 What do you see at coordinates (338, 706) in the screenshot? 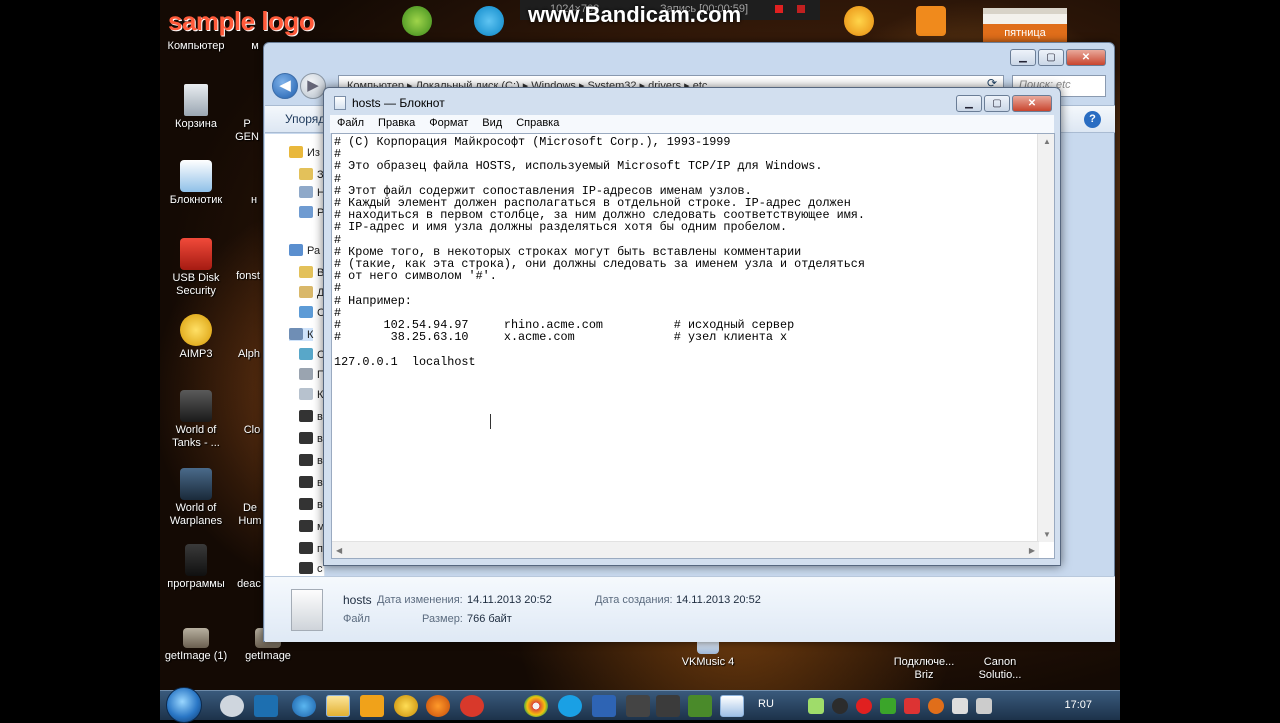
I see `folder-icon` at bounding box center [338, 706].